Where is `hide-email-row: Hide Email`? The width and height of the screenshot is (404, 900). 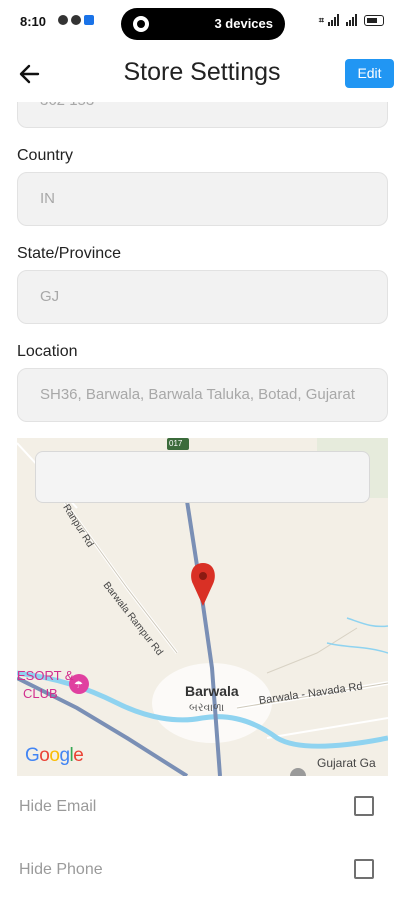
hide-email-row: Hide Email is located at coordinates (202, 808).